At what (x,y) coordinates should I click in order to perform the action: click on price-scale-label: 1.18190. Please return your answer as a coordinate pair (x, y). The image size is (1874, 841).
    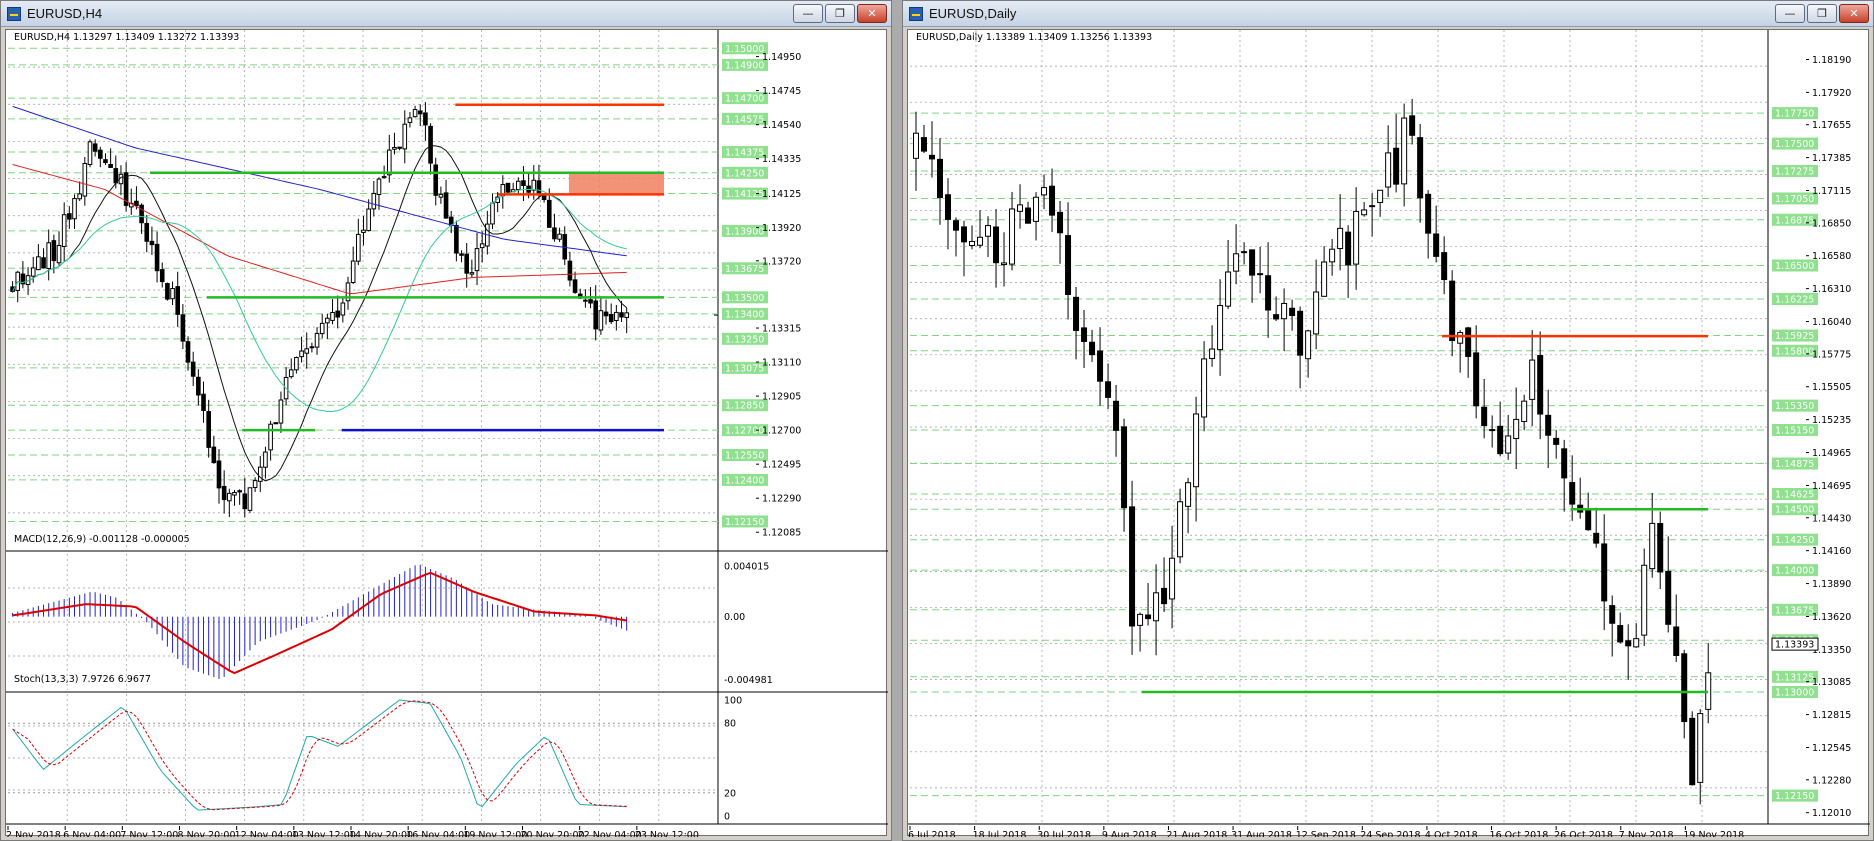
    Looking at the image, I should click on (1831, 60).